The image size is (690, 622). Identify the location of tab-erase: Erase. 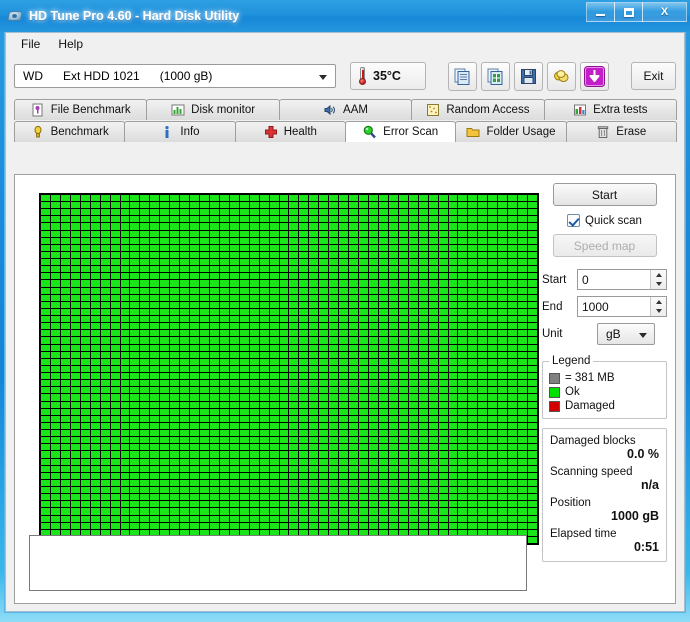
(621, 131).